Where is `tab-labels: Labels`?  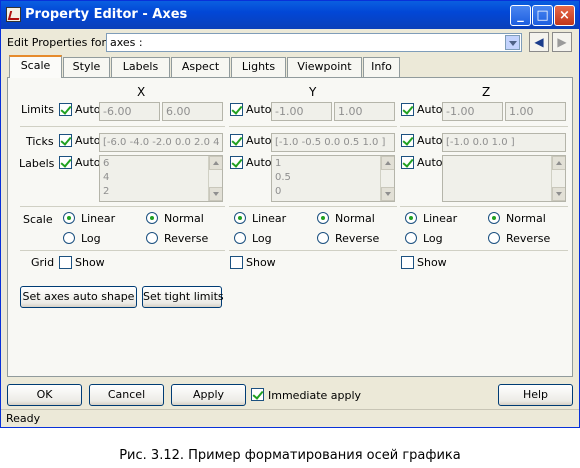
tab-labels: Labels is located at coordinates (140, 67).